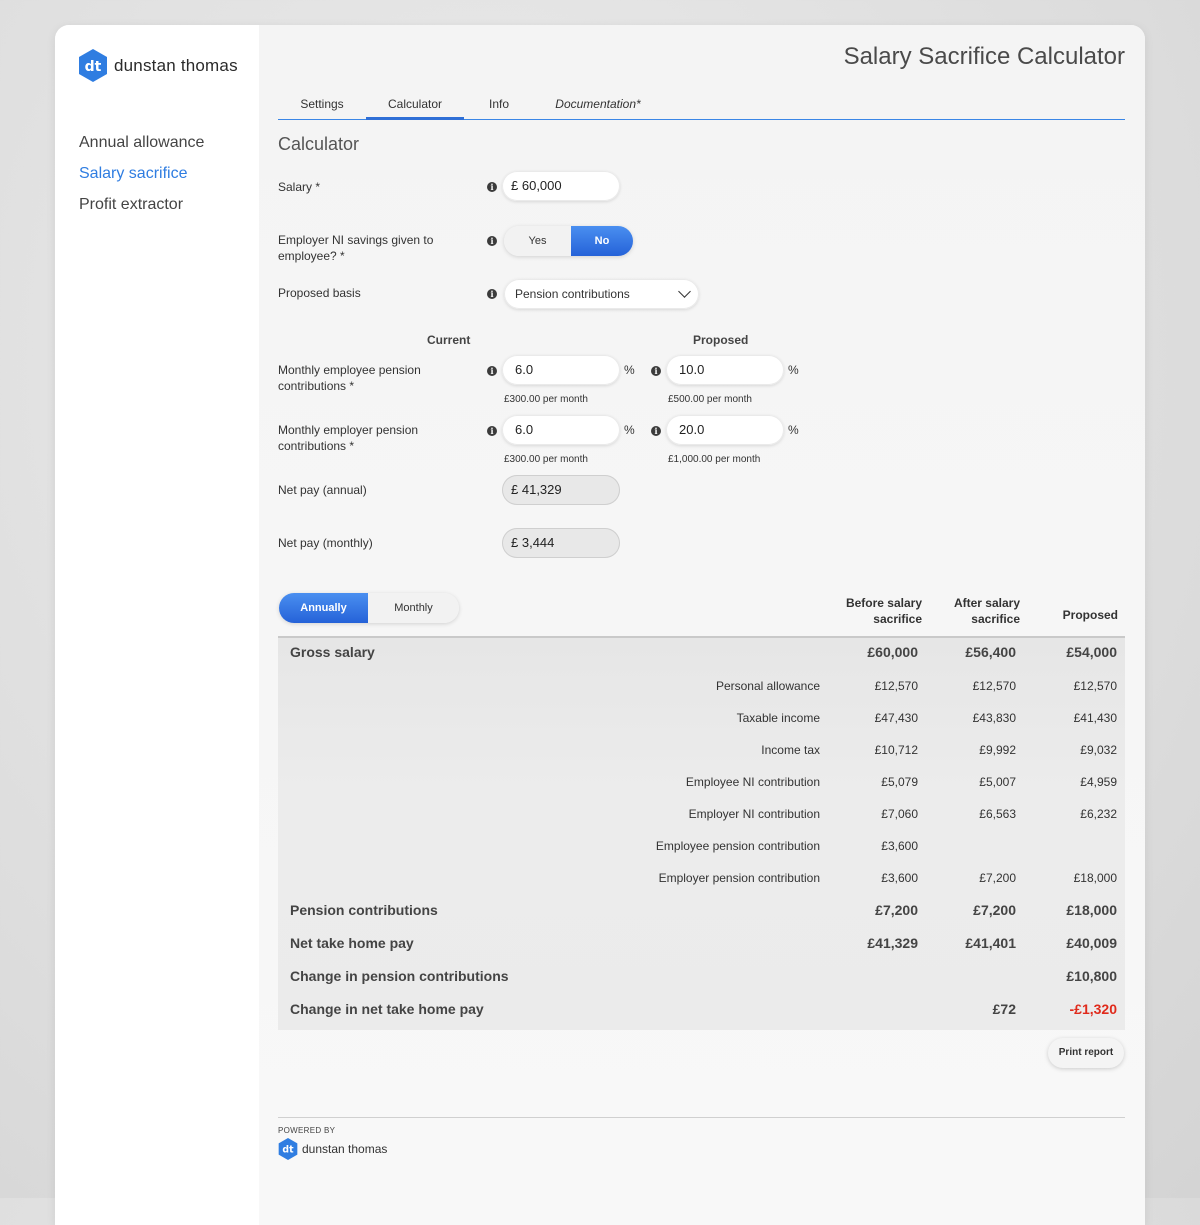  What do you see at coordinates (499, 107) in the screenshot?
I see `tab-info: Info` at bounding box center [499, 107].